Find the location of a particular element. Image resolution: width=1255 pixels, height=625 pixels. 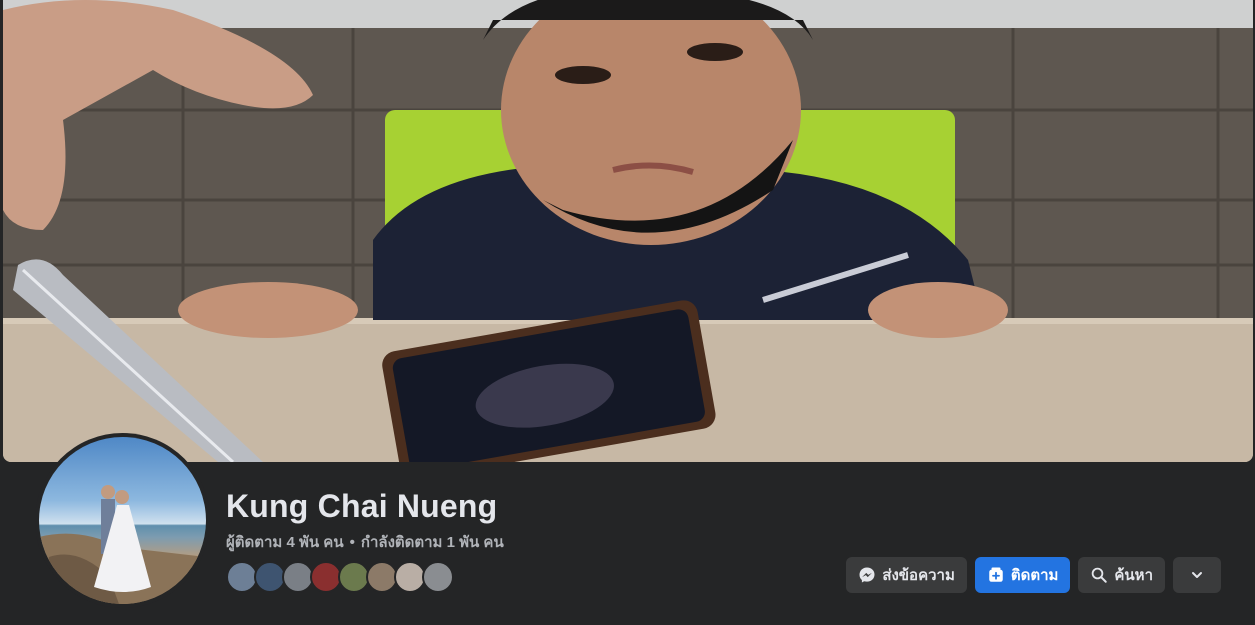

following-count: กำลังติดตาม 1 พัน คน is located at coordinates (432, 542).